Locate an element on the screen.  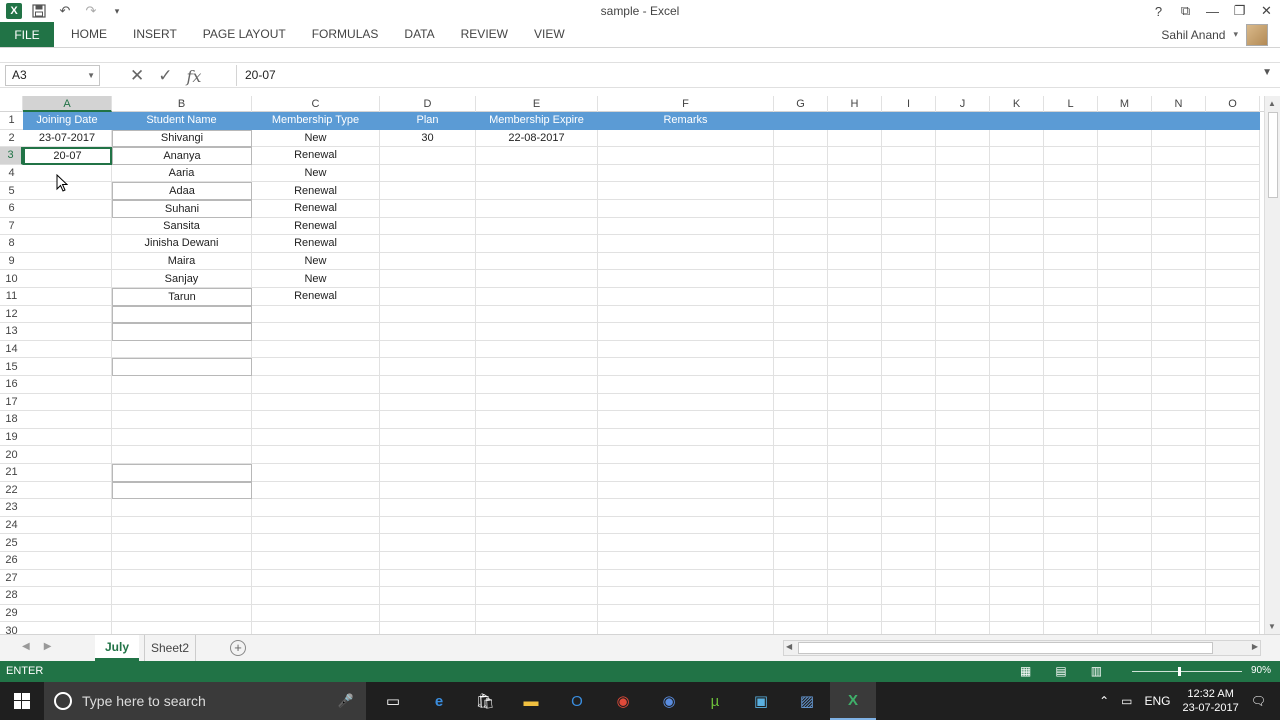
cell-c16 is located at coordinates (316, 385).